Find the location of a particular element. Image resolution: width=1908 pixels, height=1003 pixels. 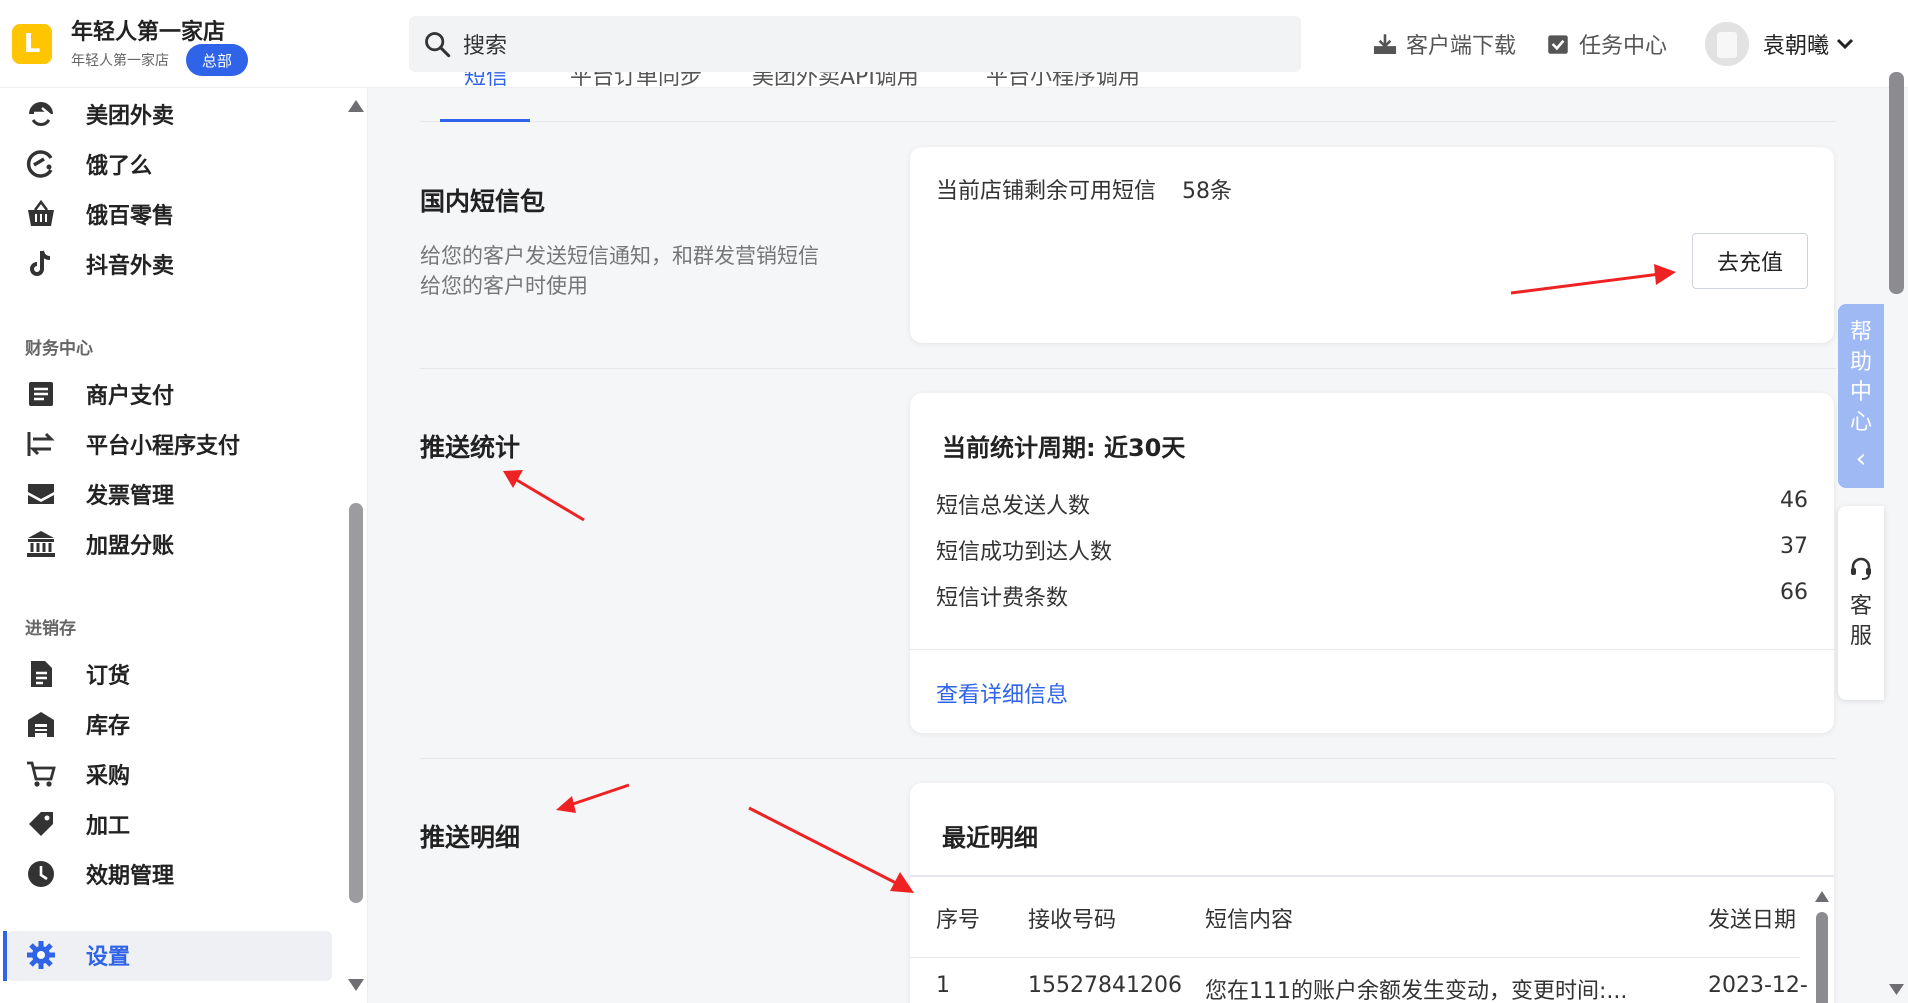

tab-active-indicator is located at coordinates (485, 120).